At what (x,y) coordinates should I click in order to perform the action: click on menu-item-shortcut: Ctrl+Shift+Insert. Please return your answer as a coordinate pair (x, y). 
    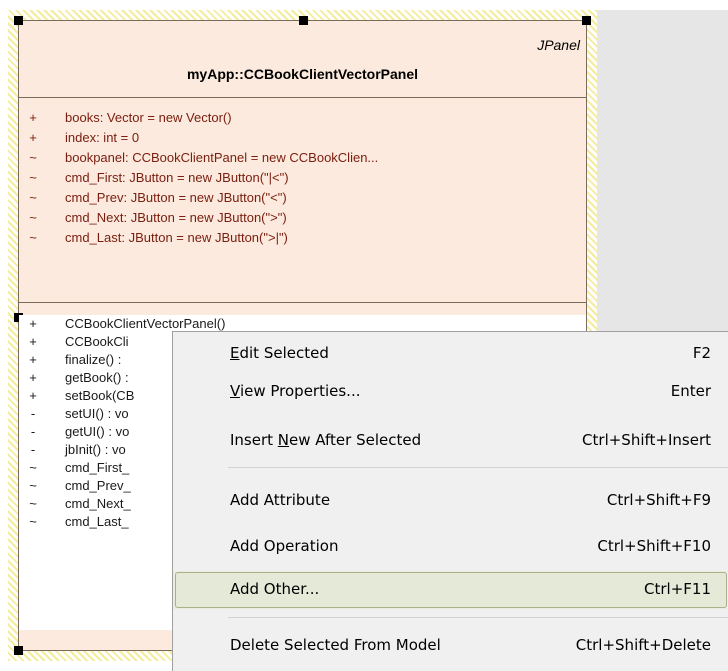
    Looking at the image, I should click on (646, 440).